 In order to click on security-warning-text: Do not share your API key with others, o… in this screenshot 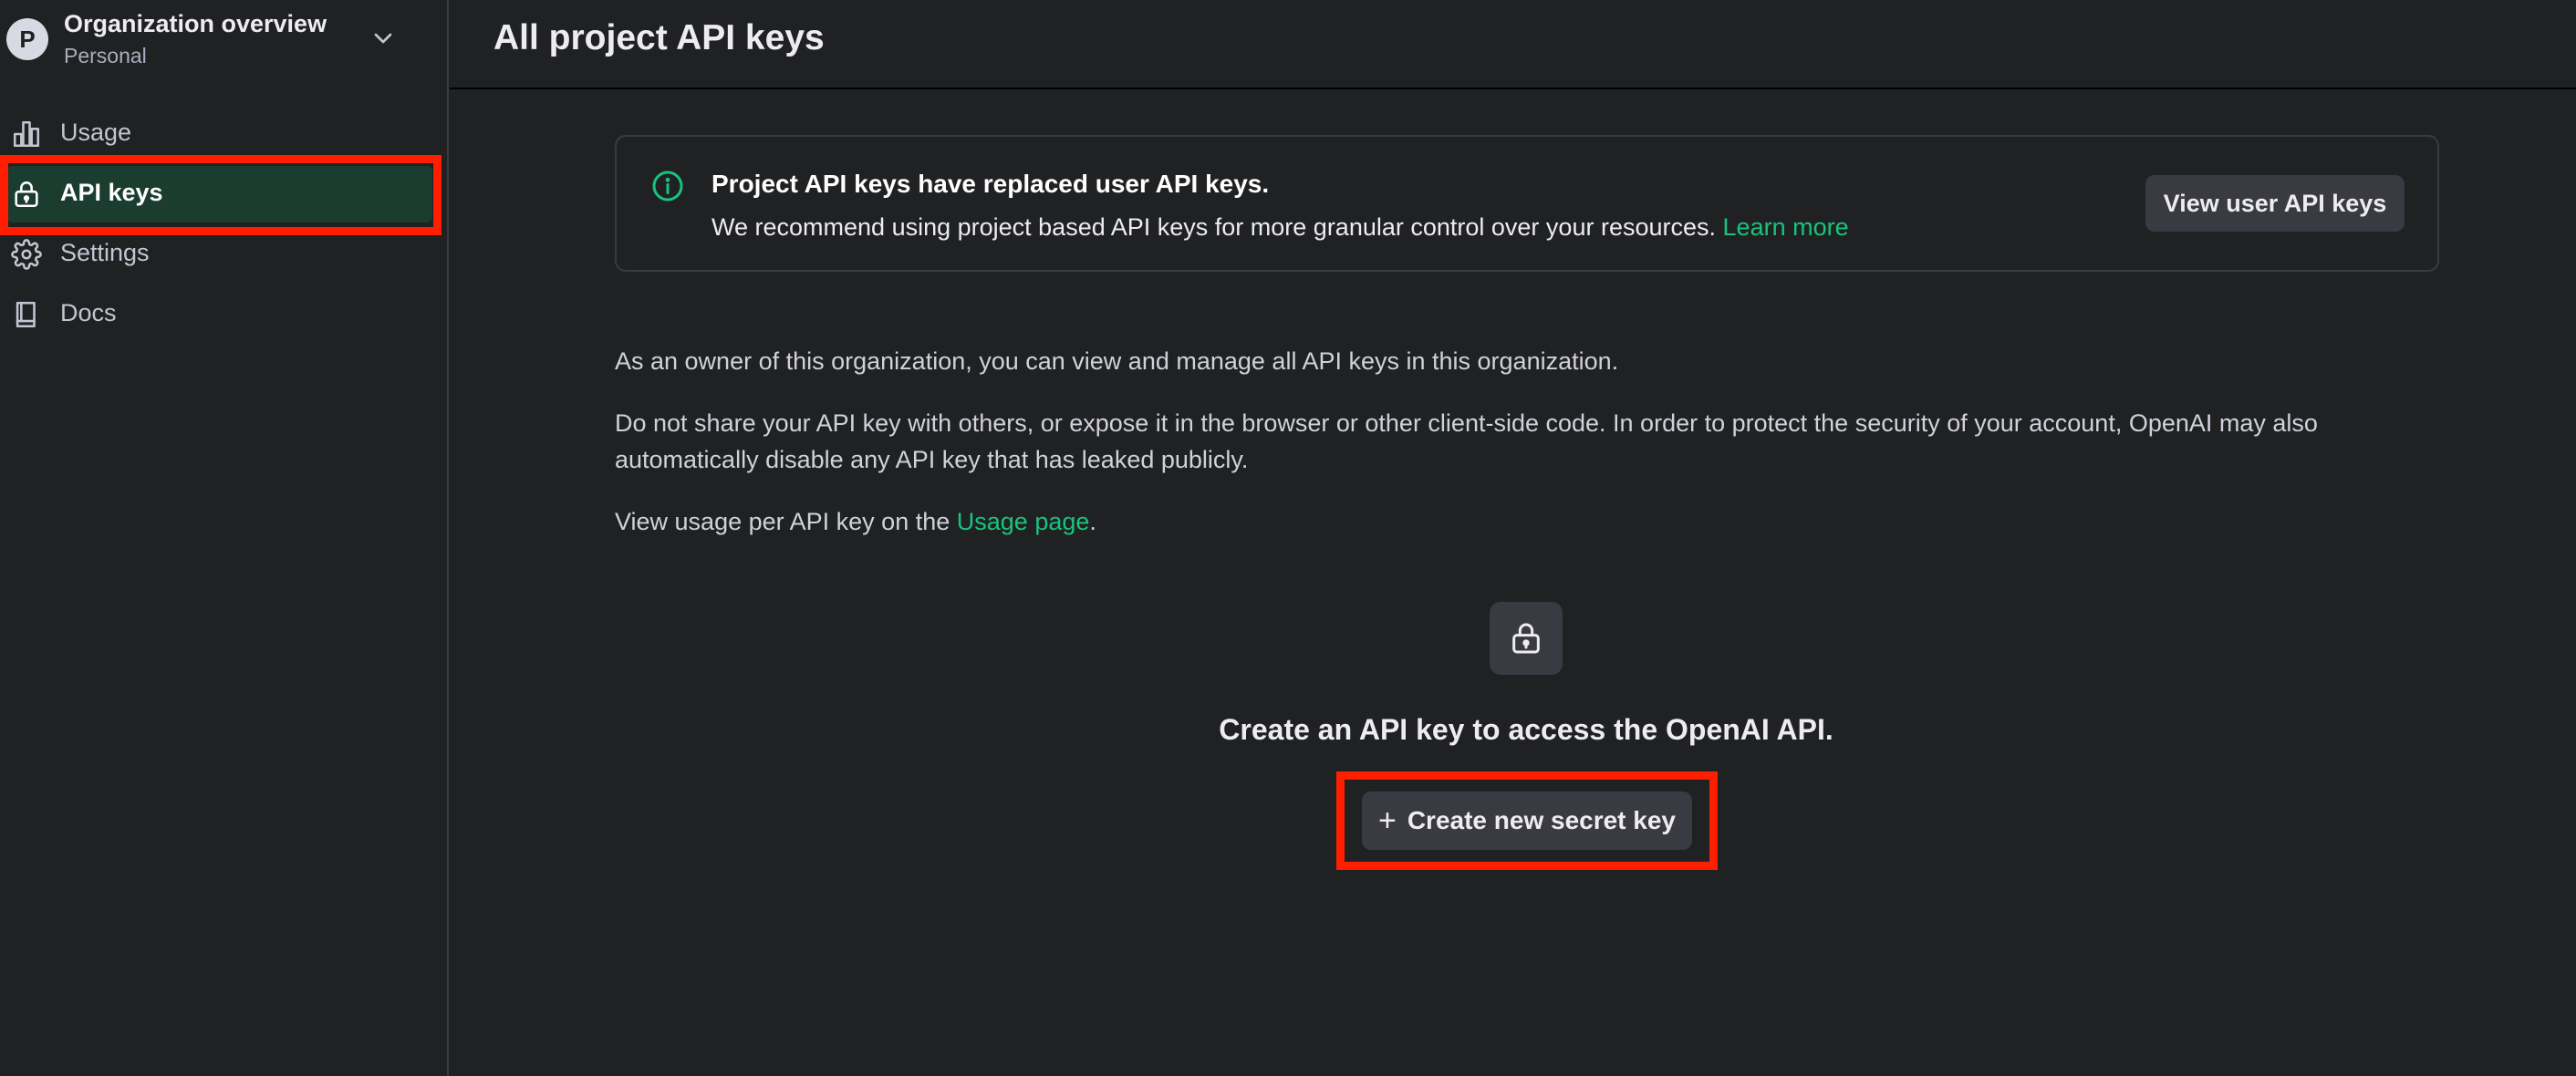, I will do `click(1518, 441)`.